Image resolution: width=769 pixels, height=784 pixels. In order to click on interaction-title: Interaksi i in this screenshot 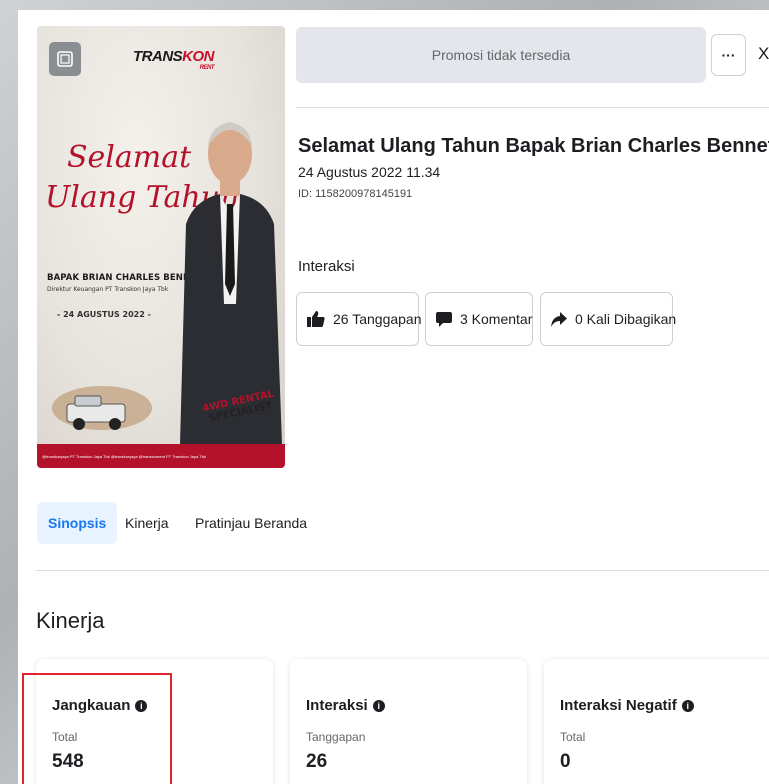, I will do `click(345, 705)`.